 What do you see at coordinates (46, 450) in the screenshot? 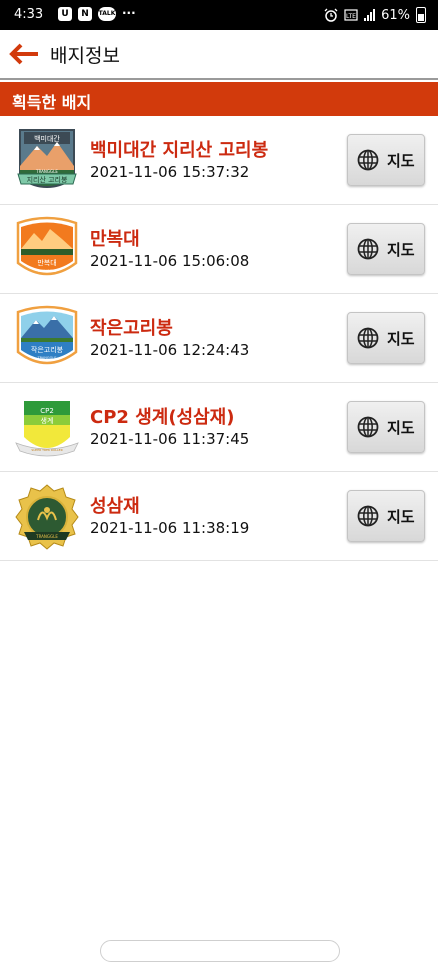
I see `badge-brand-text: SUPER TREK ROLLER` at bounding box center [46, 450].